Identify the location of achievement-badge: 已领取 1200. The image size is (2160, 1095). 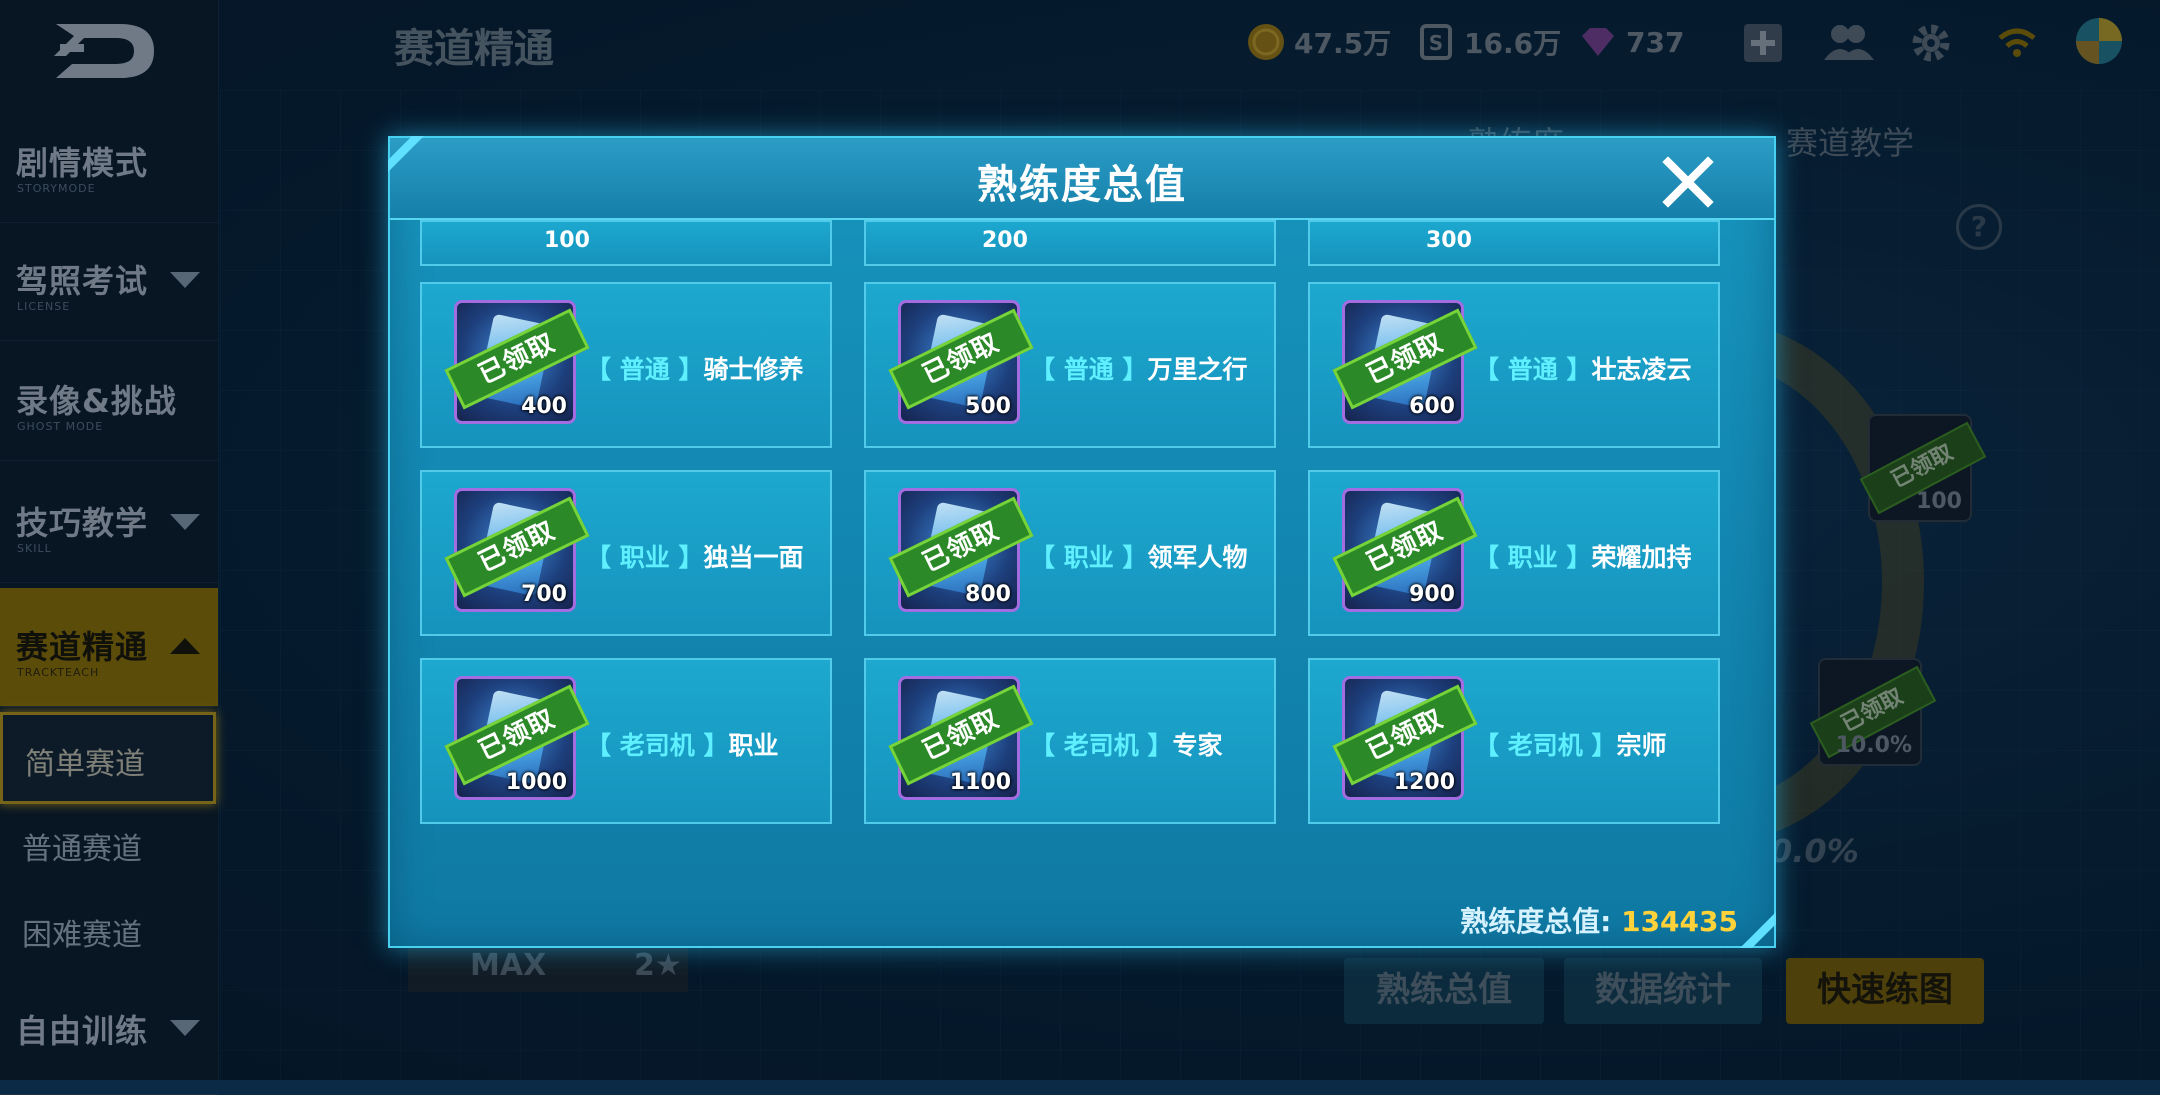
(1405, 738).